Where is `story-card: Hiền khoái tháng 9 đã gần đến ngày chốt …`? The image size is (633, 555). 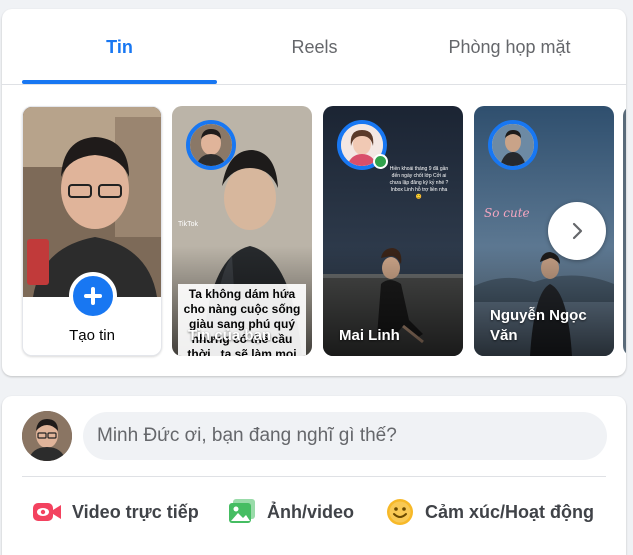
story-card: Hiền khoái tháng 9 đã gần đến ngày chốt … is located at coordinates (393, 231).